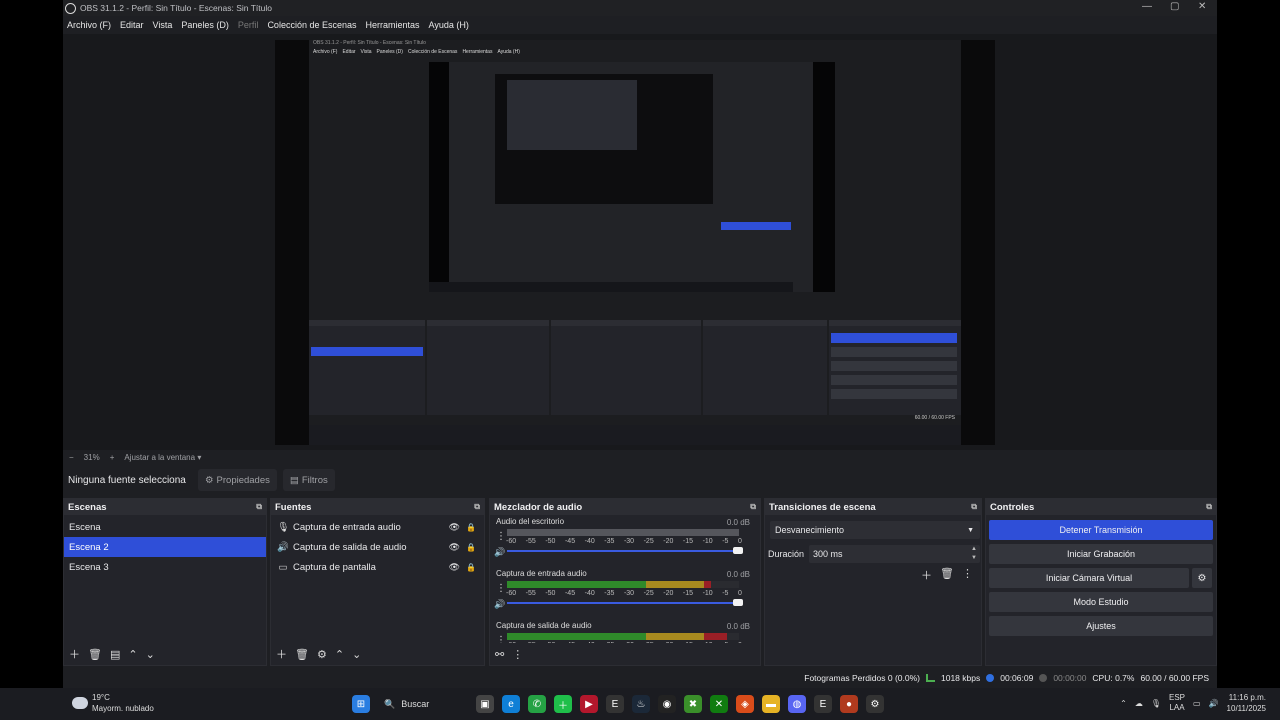 This screenshot has height=720, width=1280. I want to click on obs-taskbar-icon: ●, so click(849, 704).